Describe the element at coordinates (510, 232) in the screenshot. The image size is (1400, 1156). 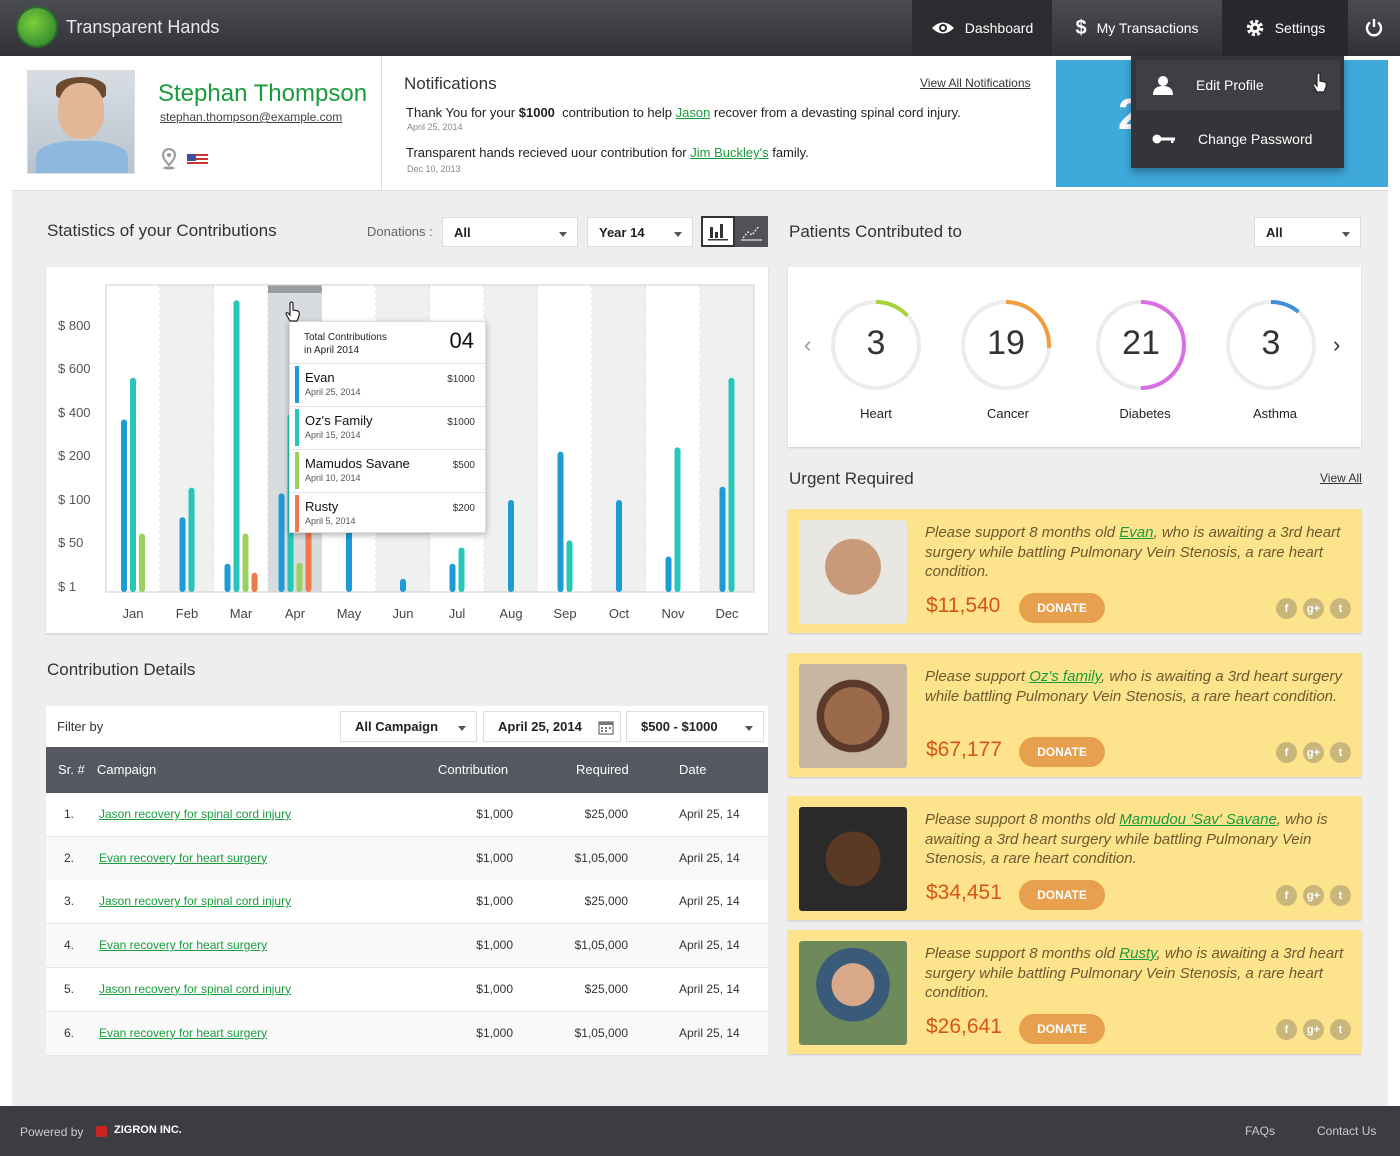
I see `donations-select: All` at that location.